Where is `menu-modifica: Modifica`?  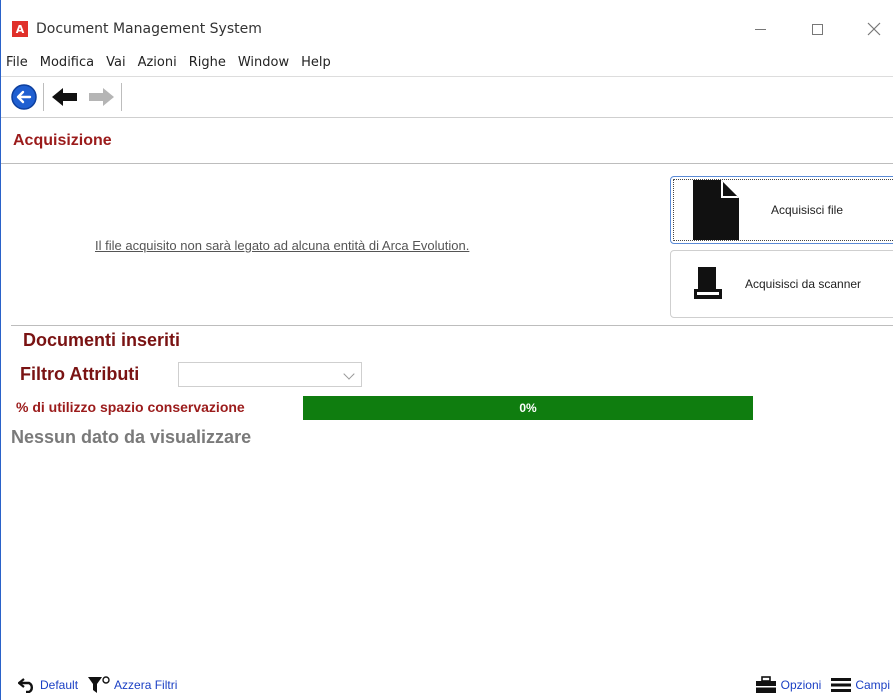
menu-modifica: Modifica is located at coordinates (67, 62).